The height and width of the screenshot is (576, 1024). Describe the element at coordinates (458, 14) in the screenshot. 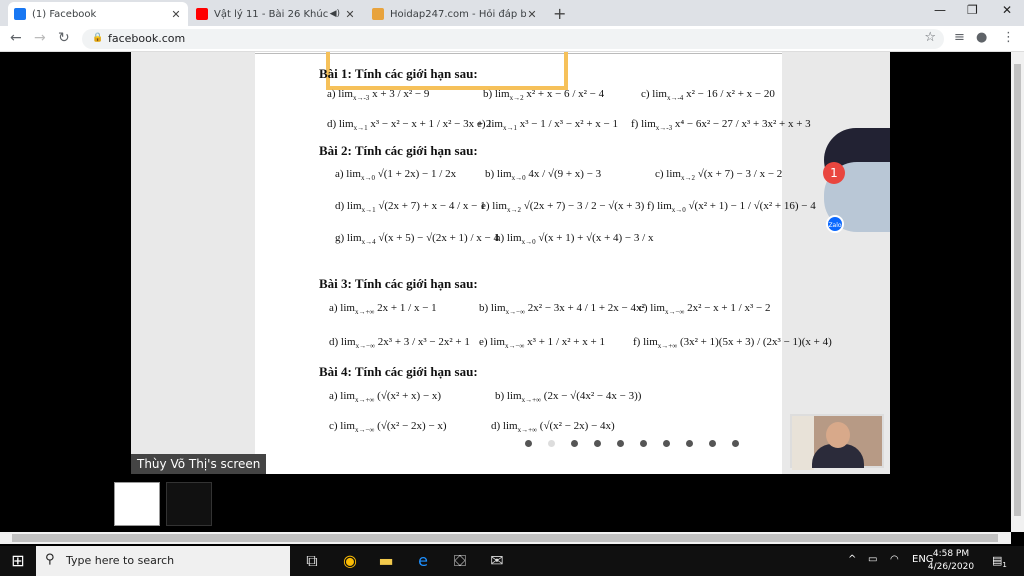

I see `tab-title: Hoidap247.com - Hỏi đáp bài tậ` at that location.